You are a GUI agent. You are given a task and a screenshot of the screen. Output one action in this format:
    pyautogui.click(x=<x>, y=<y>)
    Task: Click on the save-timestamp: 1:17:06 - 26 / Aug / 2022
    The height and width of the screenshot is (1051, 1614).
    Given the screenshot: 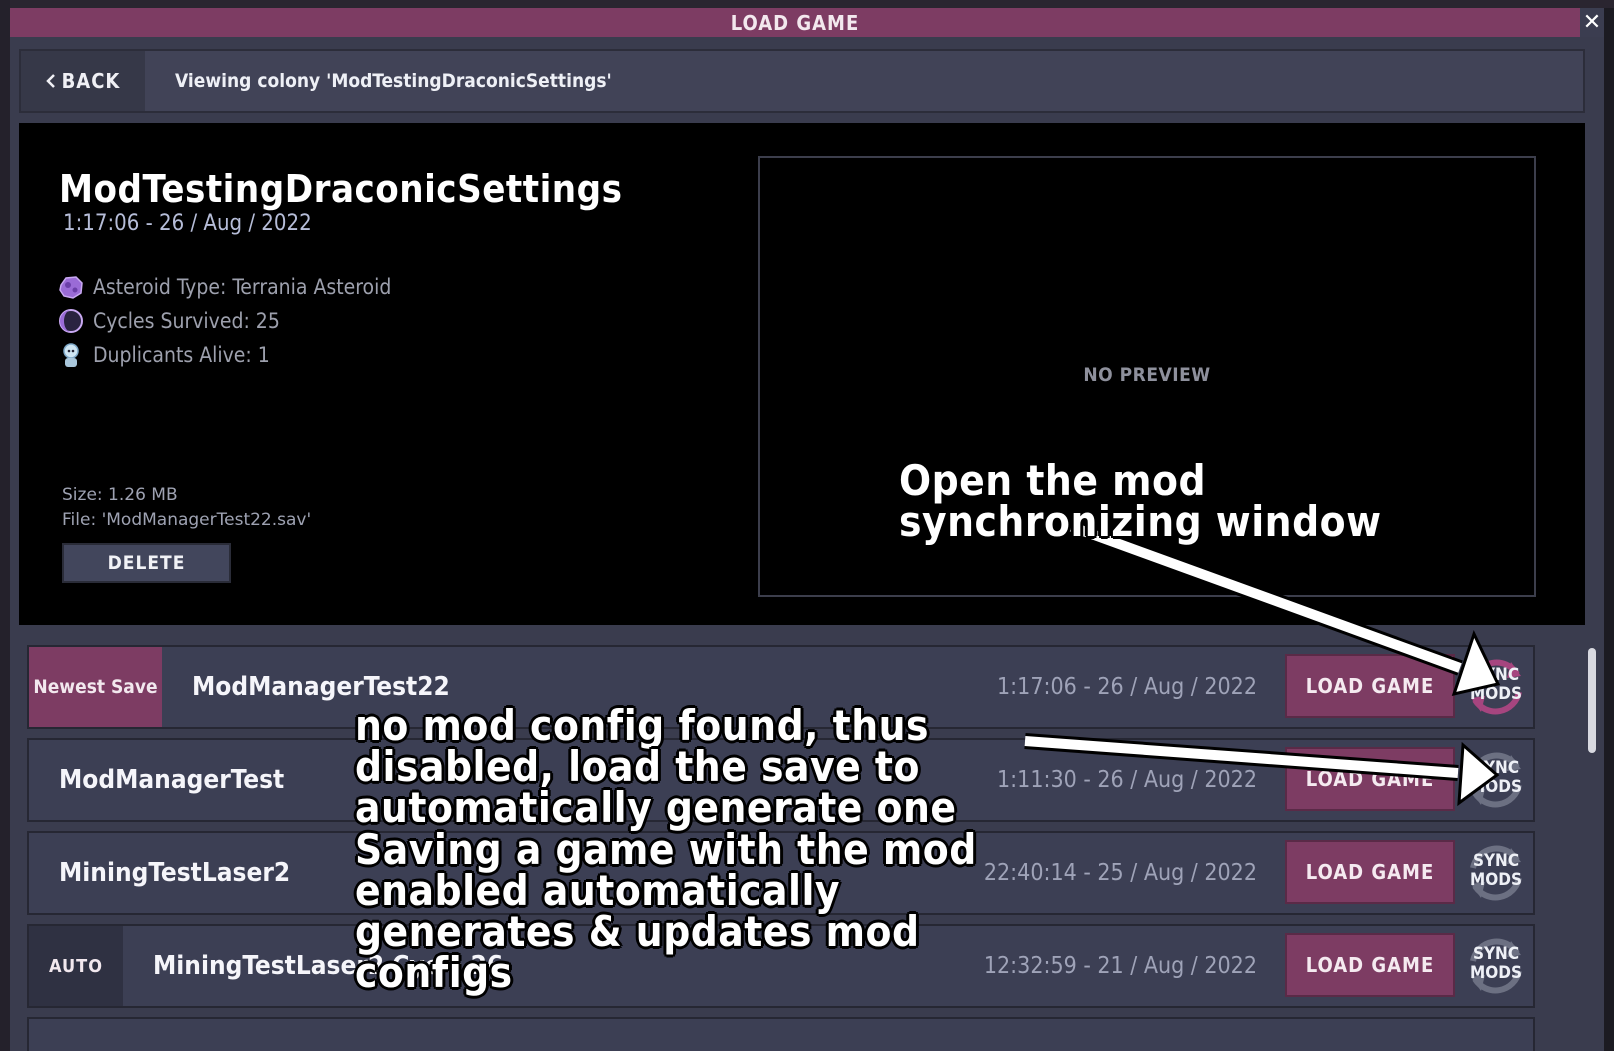 What is the action you would take?
    pyautogui.click(x=1127, y=687)
    